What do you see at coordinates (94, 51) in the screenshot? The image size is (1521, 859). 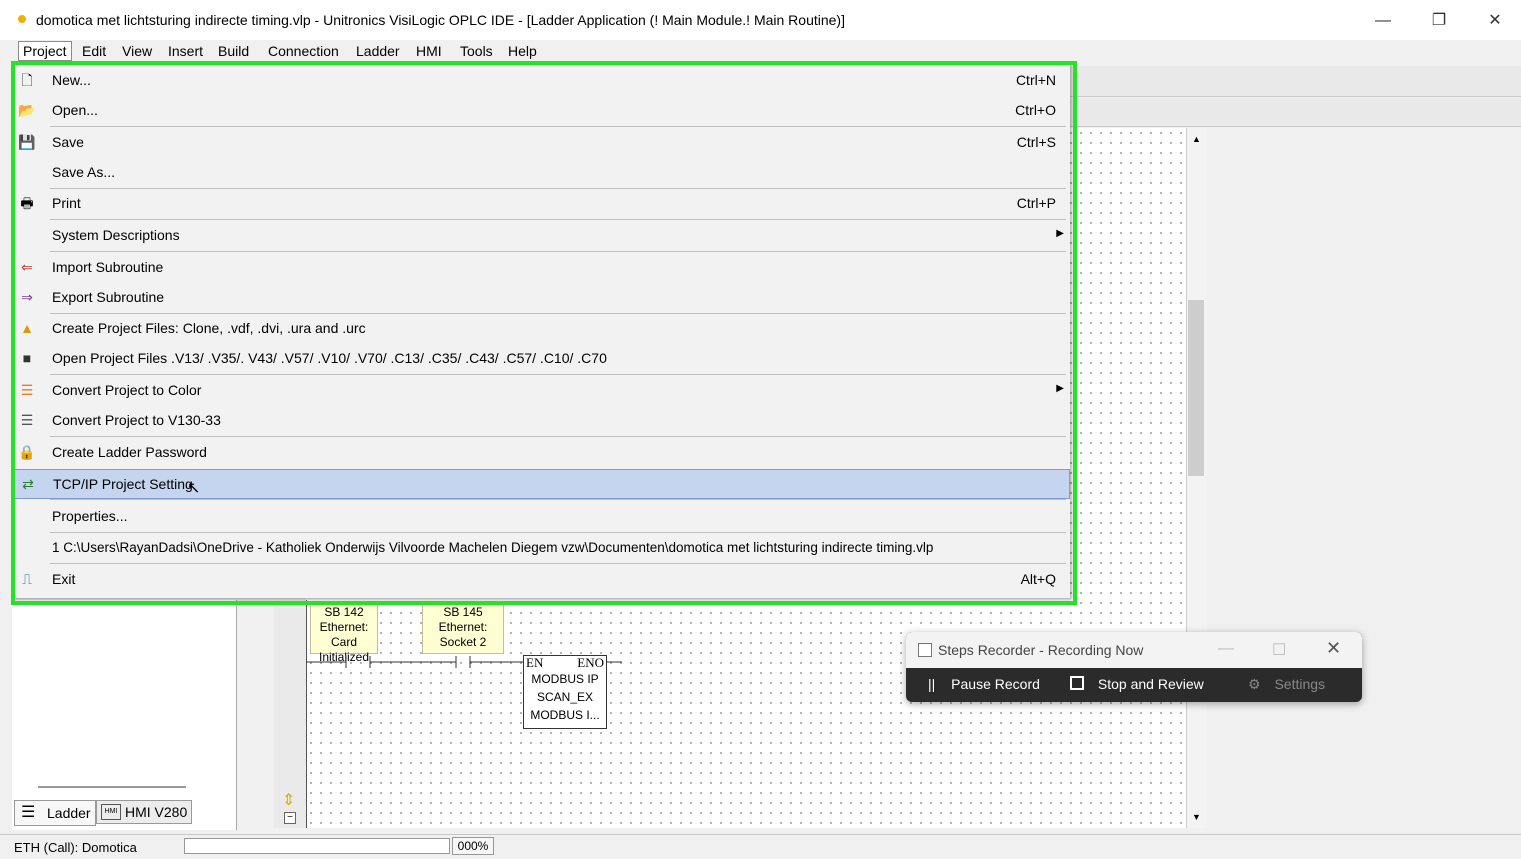 I see `menu-edit: Edit` at bounding box center [94, 51].